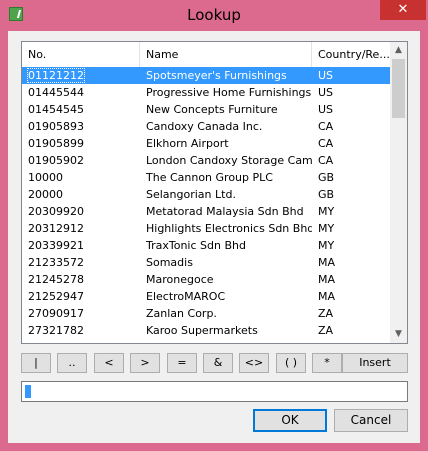 This screenshot has width=428, height=451. What do you see at coordinates (254, 363) in the screenshot?
I see `operator-not-equal-button: <>` at bounding box center [254, 363].